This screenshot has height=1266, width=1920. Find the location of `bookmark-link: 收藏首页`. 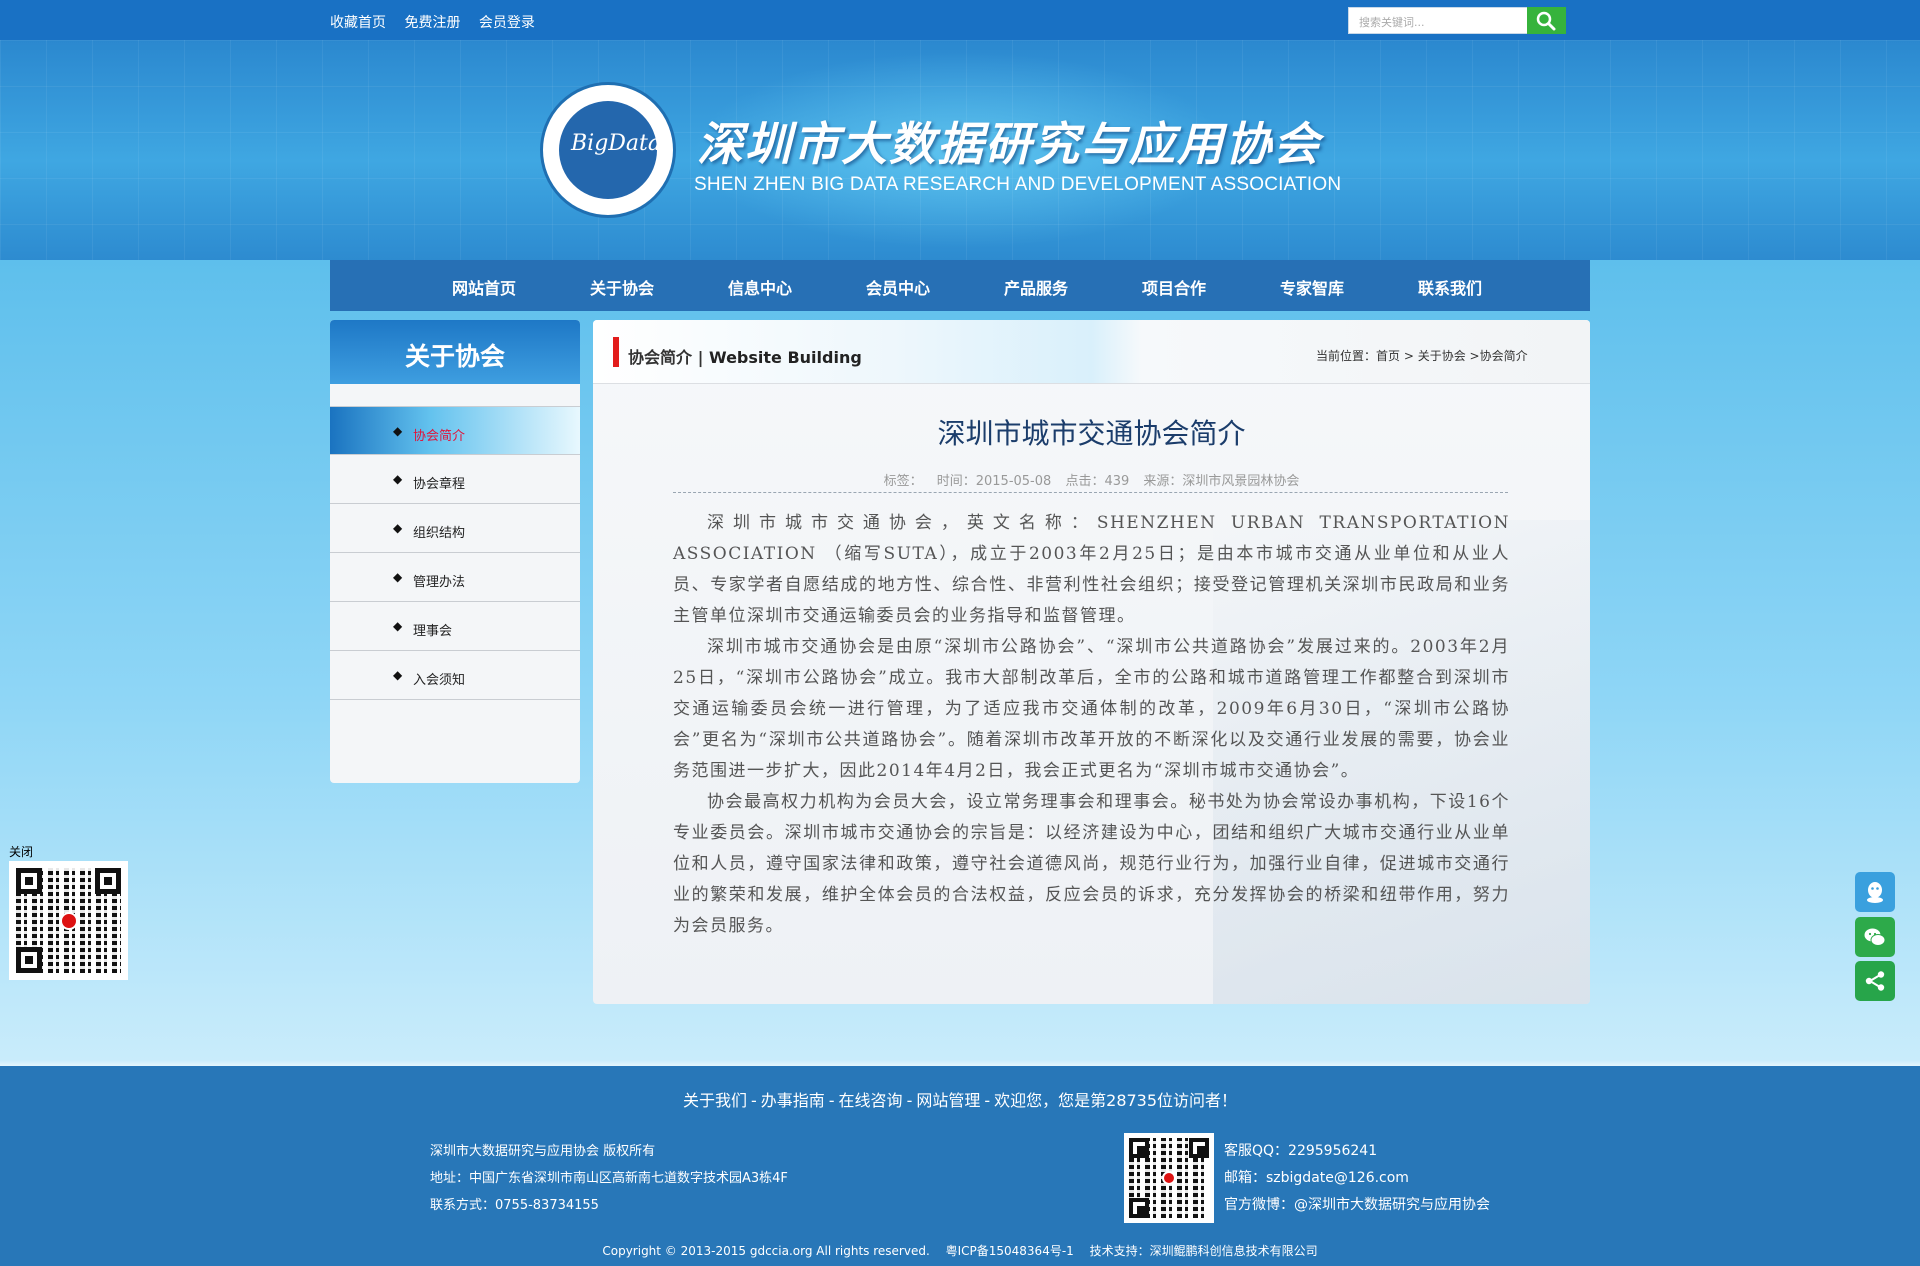

bookmark-link: 收藏首页 is located at coordinates (358, 23).